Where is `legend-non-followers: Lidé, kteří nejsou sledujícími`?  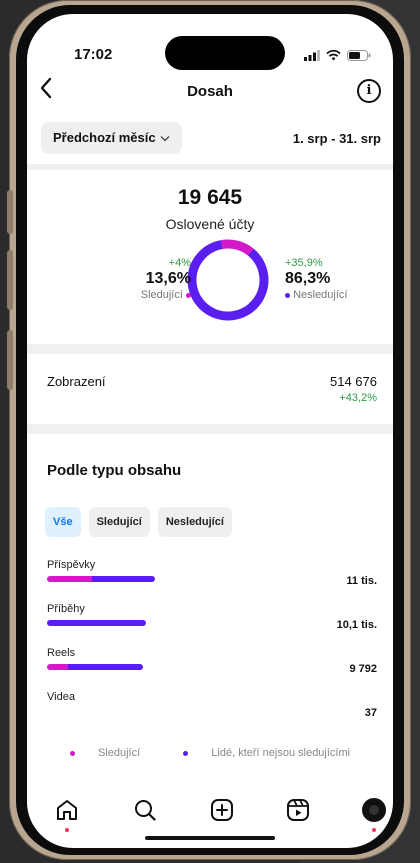
legend-non-followers: Lidé, kteří nejsou sledujícími is located at coordinates (266, 753).